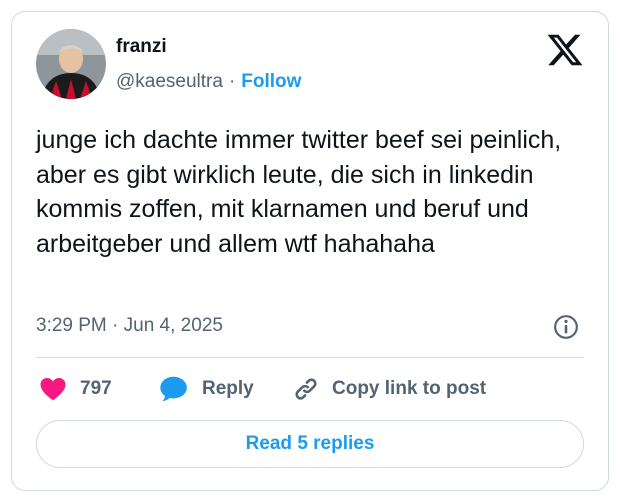 Image resolution: width=620 pixels, height=502 pixels. I want to click on divider, so click(310, 357).